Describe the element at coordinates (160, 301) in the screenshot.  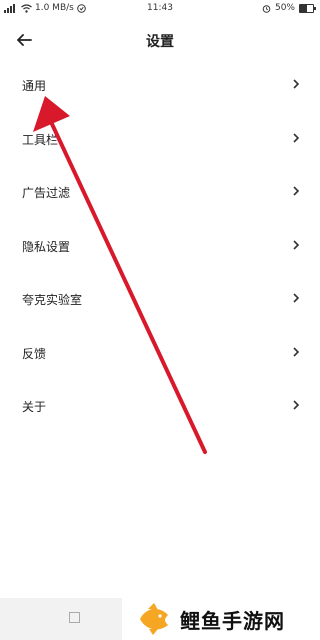
I see `setting-row-lab: 夸克实验室` at that location.